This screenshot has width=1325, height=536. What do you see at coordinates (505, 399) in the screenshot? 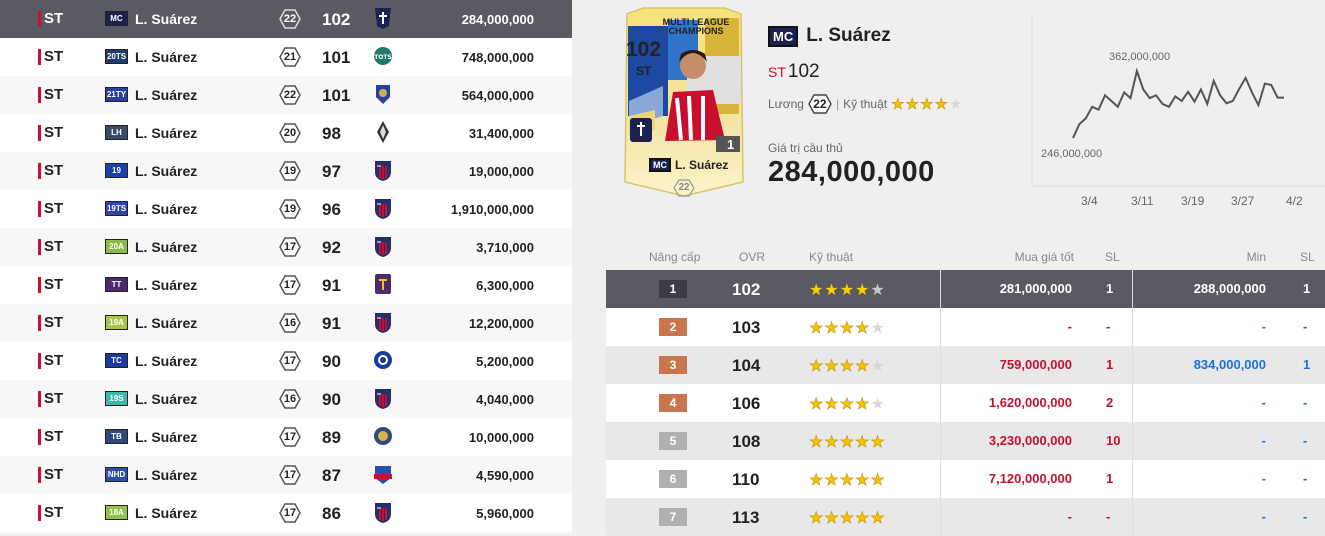
I see `player-price: 4,040,000` at bounding box center [505, 399].